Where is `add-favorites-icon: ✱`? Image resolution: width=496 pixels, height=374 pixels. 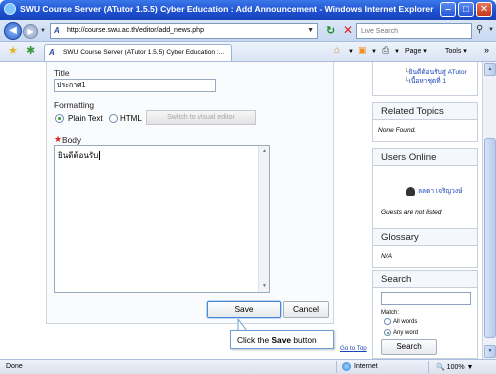
add-favorites-icon: ✱ is located at coordinates (30, 50).